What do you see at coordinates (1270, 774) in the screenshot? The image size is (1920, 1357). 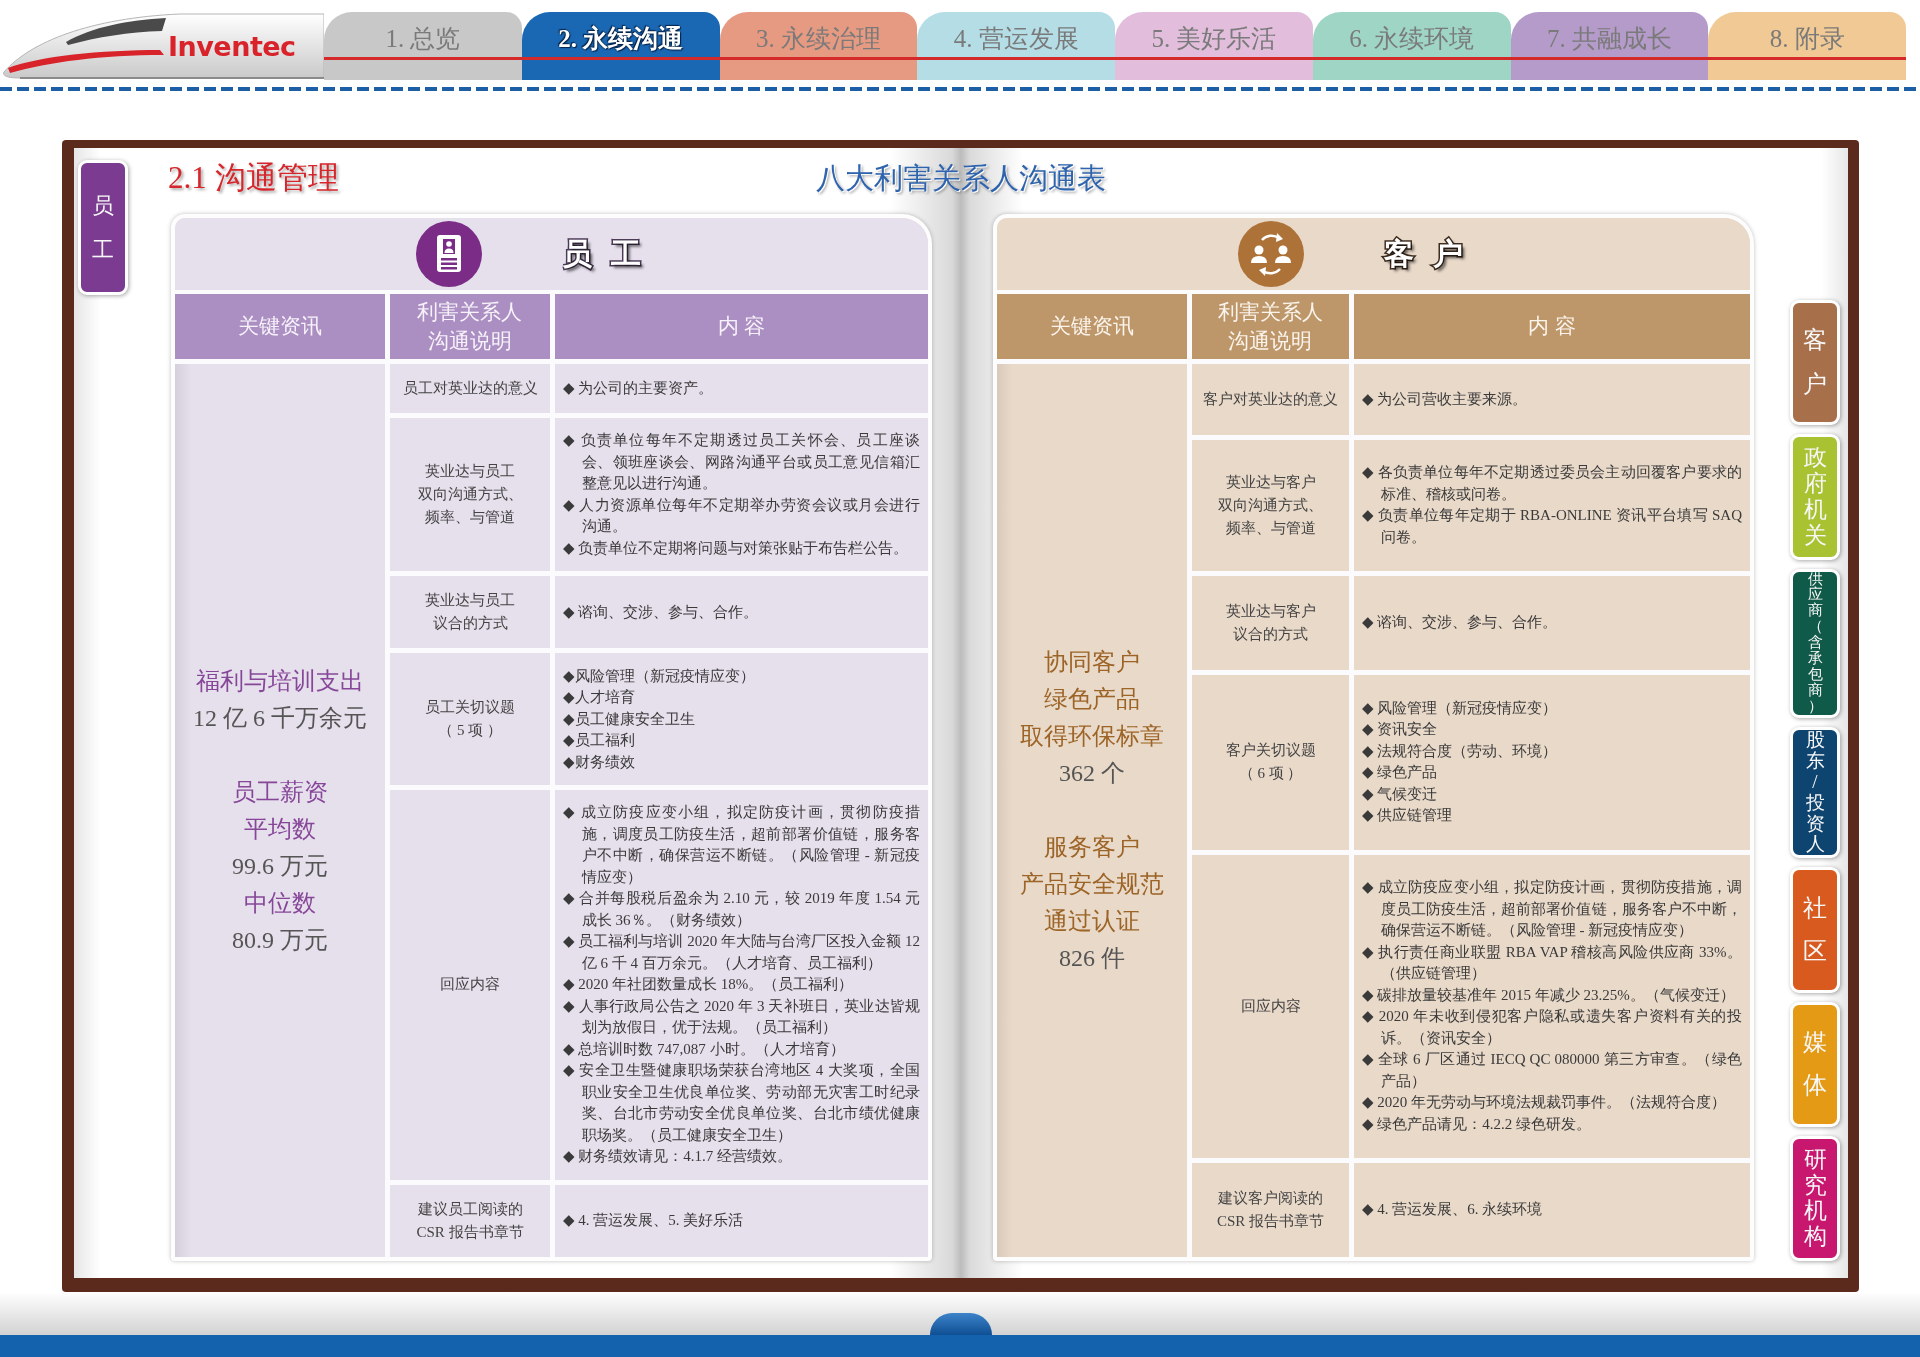 I see `topic-text: （ 6 项 ）` at bounding box center [1270, 774].